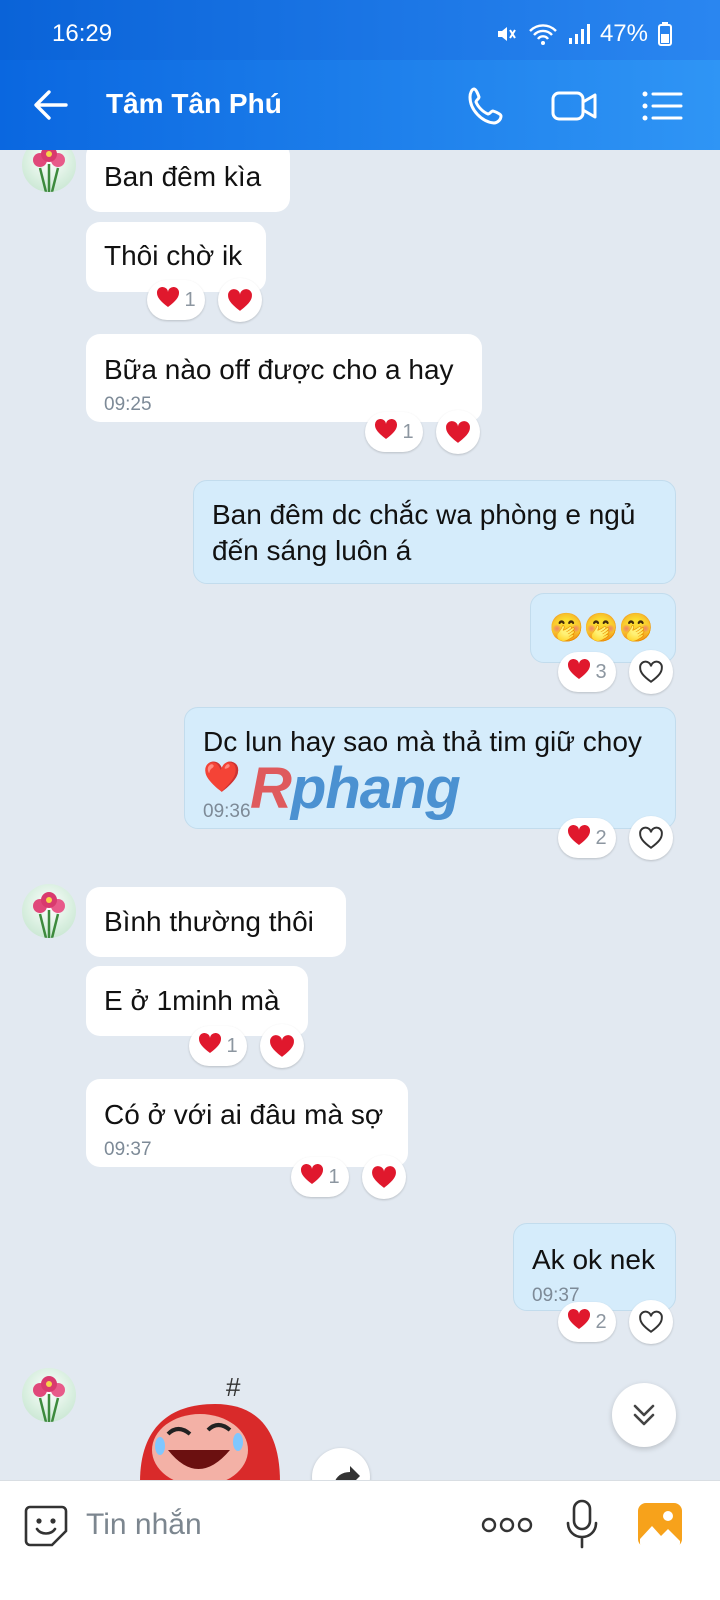  What do you see at coordinates (194, 104) in the screenshot?
I see `contact-name: Tâm Tân Phú` at bounding box center [194, 104].